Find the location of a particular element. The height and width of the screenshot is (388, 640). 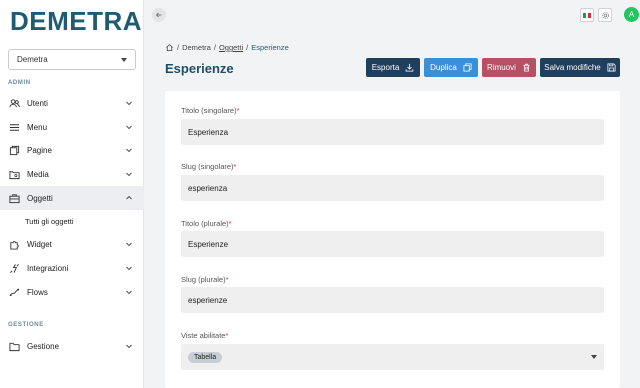

viste-abilitate-select: Tabella is located at coordinates (392, 357).